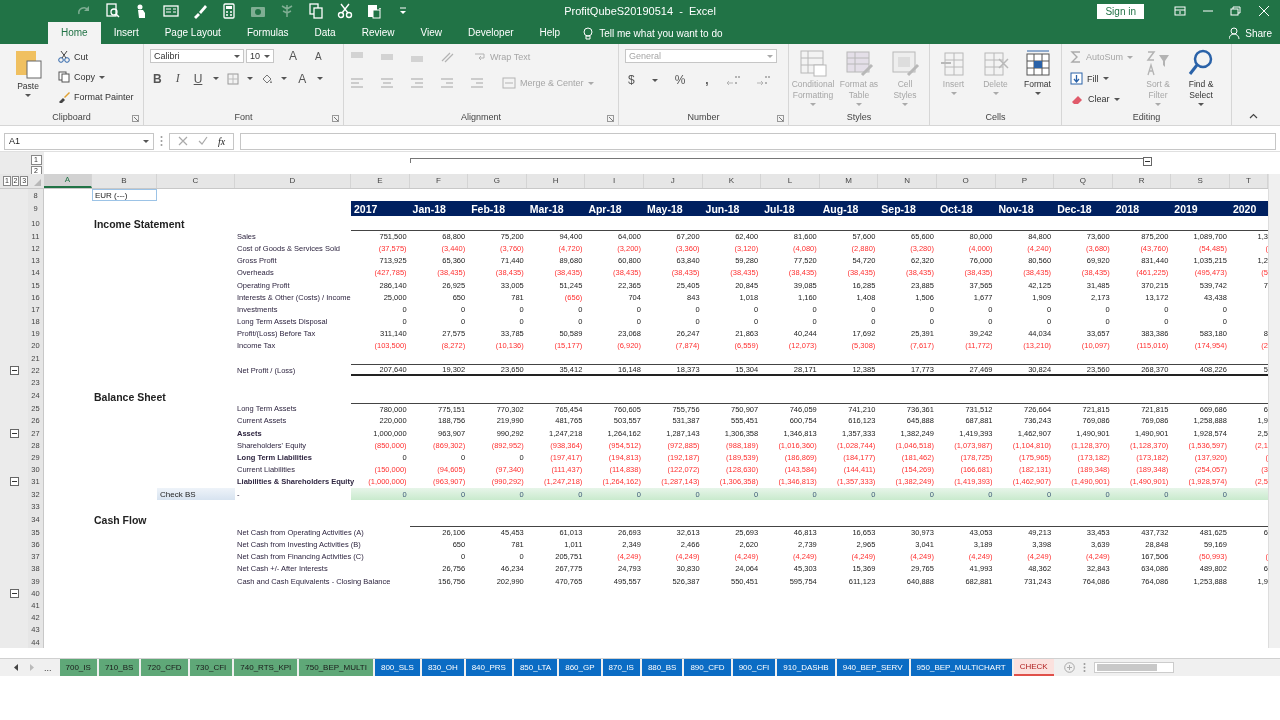 This screenshot has width=1280, height=720. Describe the element at coordinates (96, 97) in the screenshot. I see `format-painter-button: Format Painter` at that location.